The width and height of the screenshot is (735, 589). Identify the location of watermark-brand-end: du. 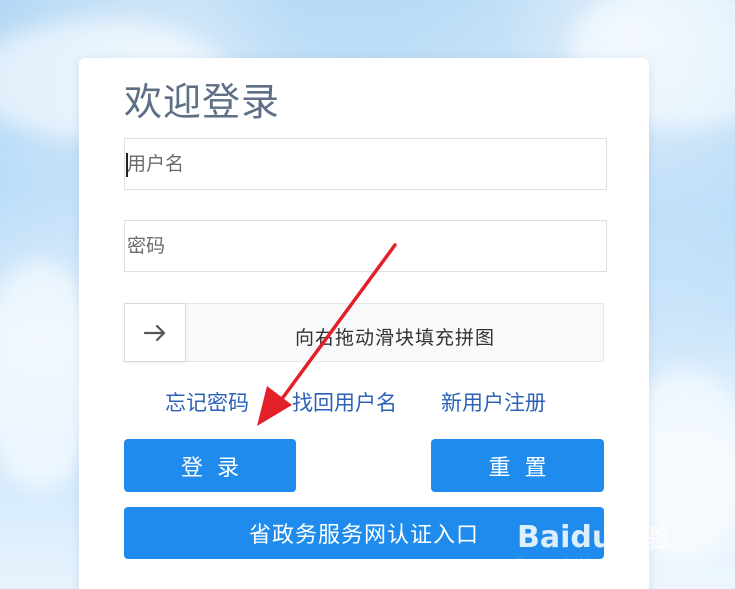
(592, 537).